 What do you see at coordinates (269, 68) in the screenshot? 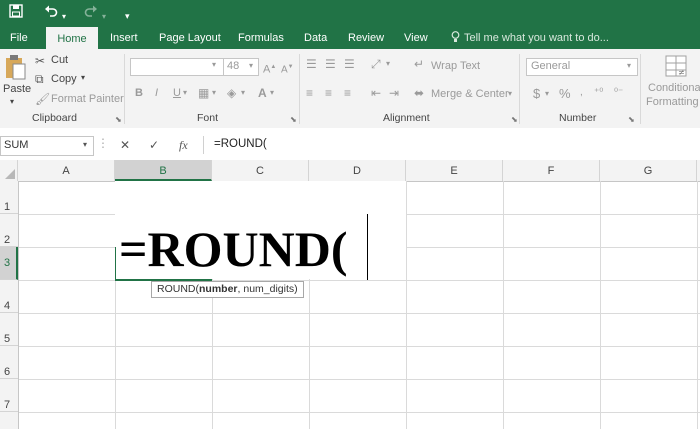
I see `increase-font-icon: A▲` at bounding box center [269, 68].